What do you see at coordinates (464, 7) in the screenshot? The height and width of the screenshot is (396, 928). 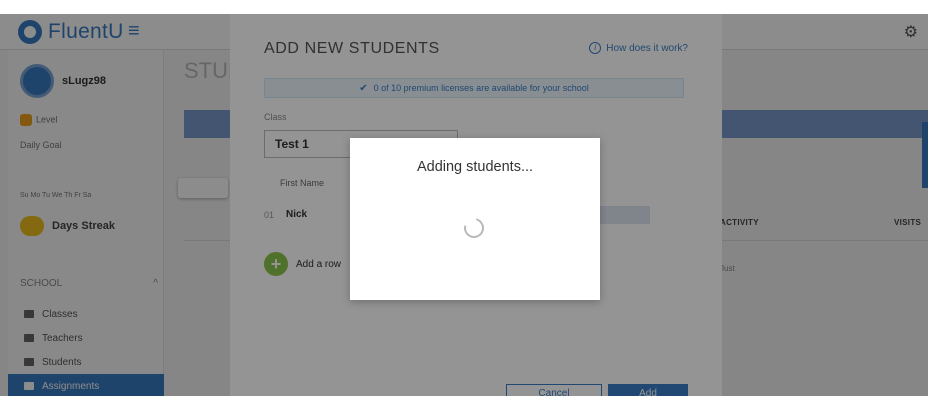 I see `window-top-edge` at bounding box center [464, 7].